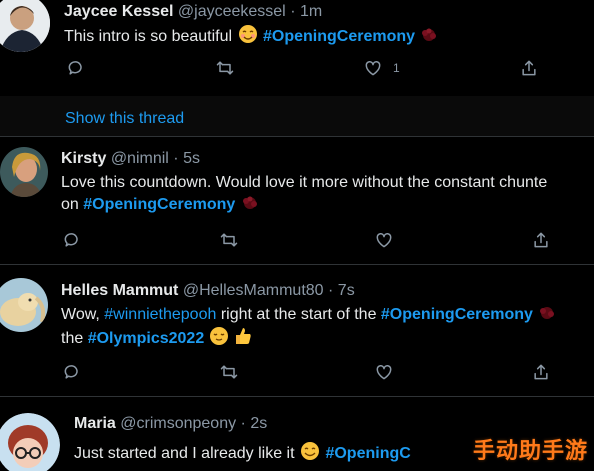 The width and height of the screenshot is (594, 471). I want to click on display-name: Kirsty, so click(83, 158).